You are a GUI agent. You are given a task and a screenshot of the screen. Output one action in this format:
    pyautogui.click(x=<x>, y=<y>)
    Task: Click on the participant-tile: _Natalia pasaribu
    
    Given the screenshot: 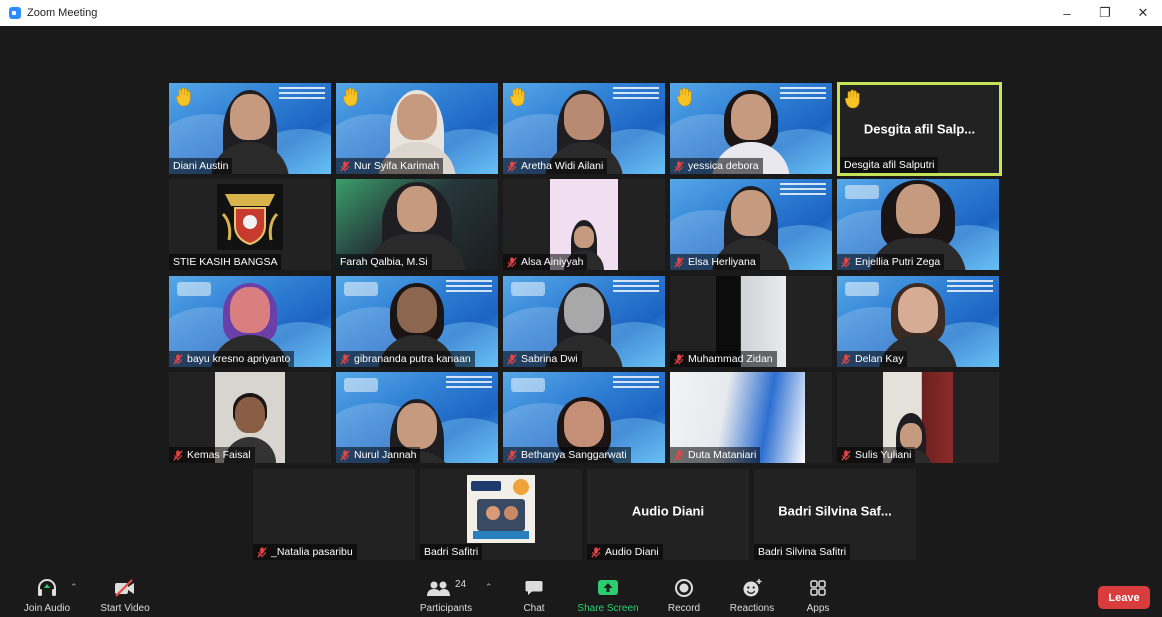 What is the action you would take?
    pyautogui.click(x=334, y=514)
    